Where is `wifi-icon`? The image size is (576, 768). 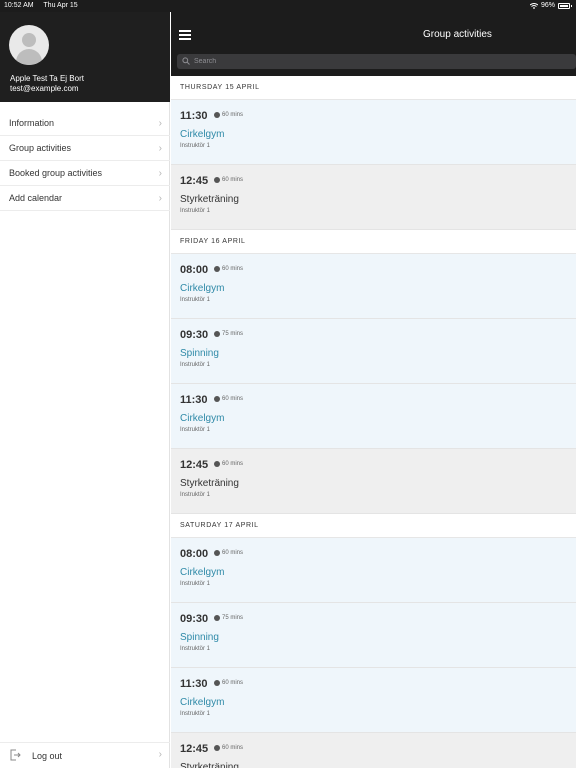 wifi-icon is located at coordinates (533, 5).